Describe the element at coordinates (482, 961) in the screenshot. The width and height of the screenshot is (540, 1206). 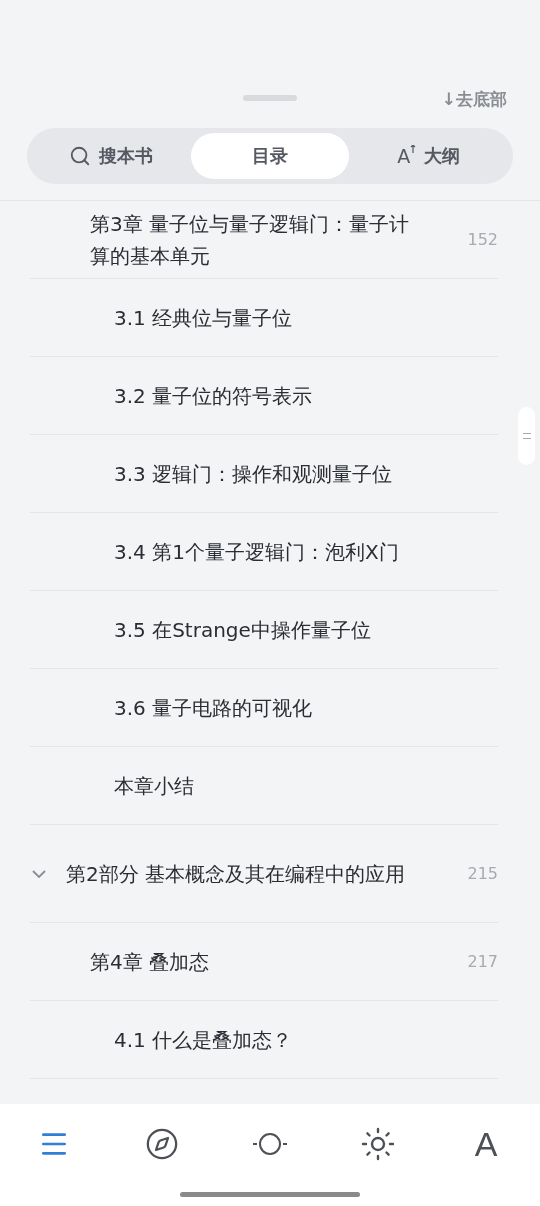
I see `page-number: 217` at that location.